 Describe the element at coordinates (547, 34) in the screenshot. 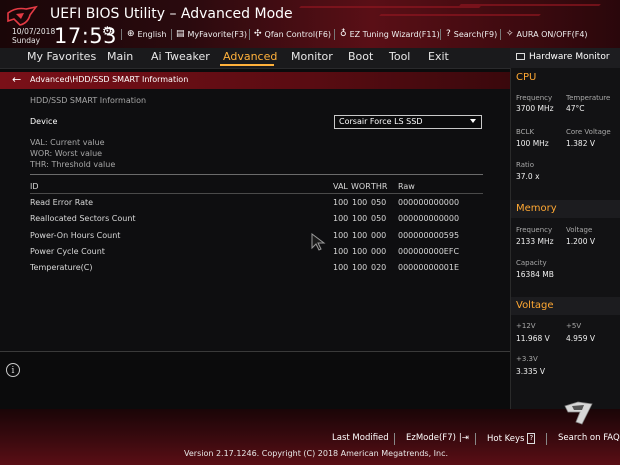

I see `aura-toggle-button: ✧ AURA ON/OFF(F4)` at that location.